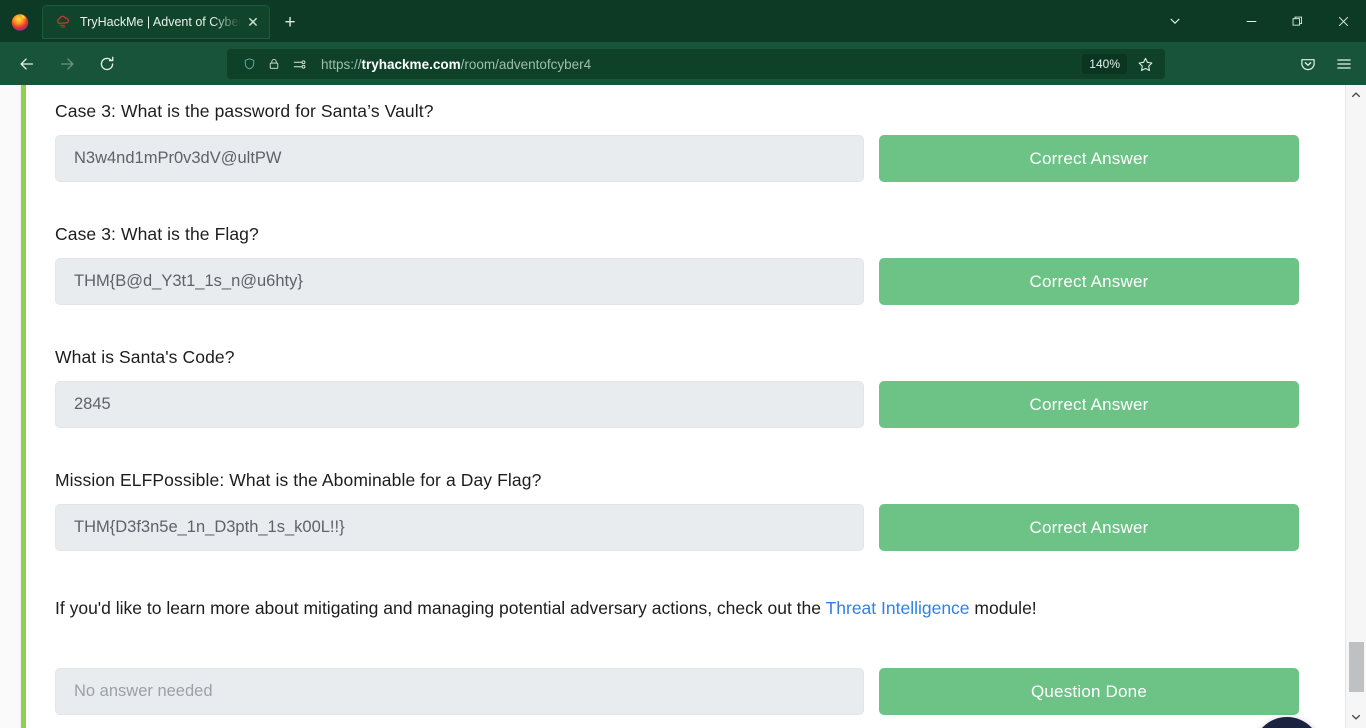 The height and width of the screenshot is (728, 1366). I want to click on tryhackme-favicon-icon, so click(63, 22).